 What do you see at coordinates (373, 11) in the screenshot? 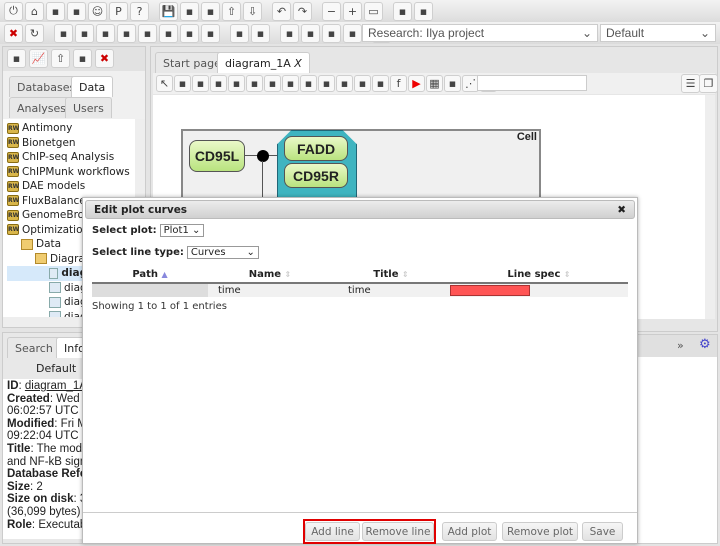
I see `fit-icon: ▭` at bounding box center [373, 11].